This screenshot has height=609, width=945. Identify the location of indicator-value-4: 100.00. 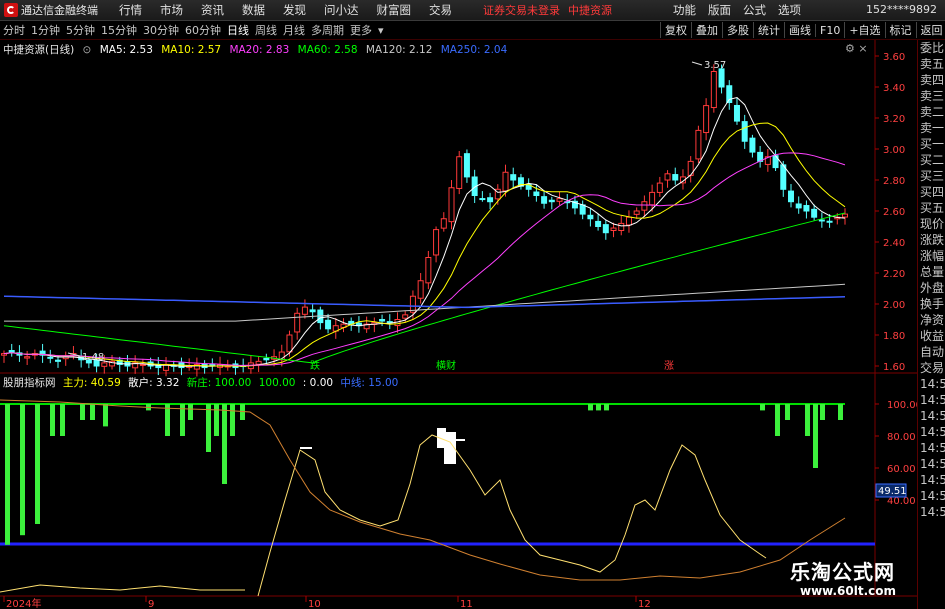
(277, 383).